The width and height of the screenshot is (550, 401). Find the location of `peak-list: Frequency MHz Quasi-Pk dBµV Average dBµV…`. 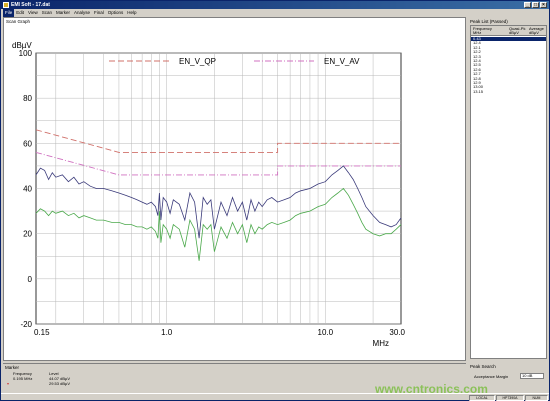

peak-list: Frequency MHz Quasi-Pk dBµV Average dBµV… is located at coordinates (508, 192).